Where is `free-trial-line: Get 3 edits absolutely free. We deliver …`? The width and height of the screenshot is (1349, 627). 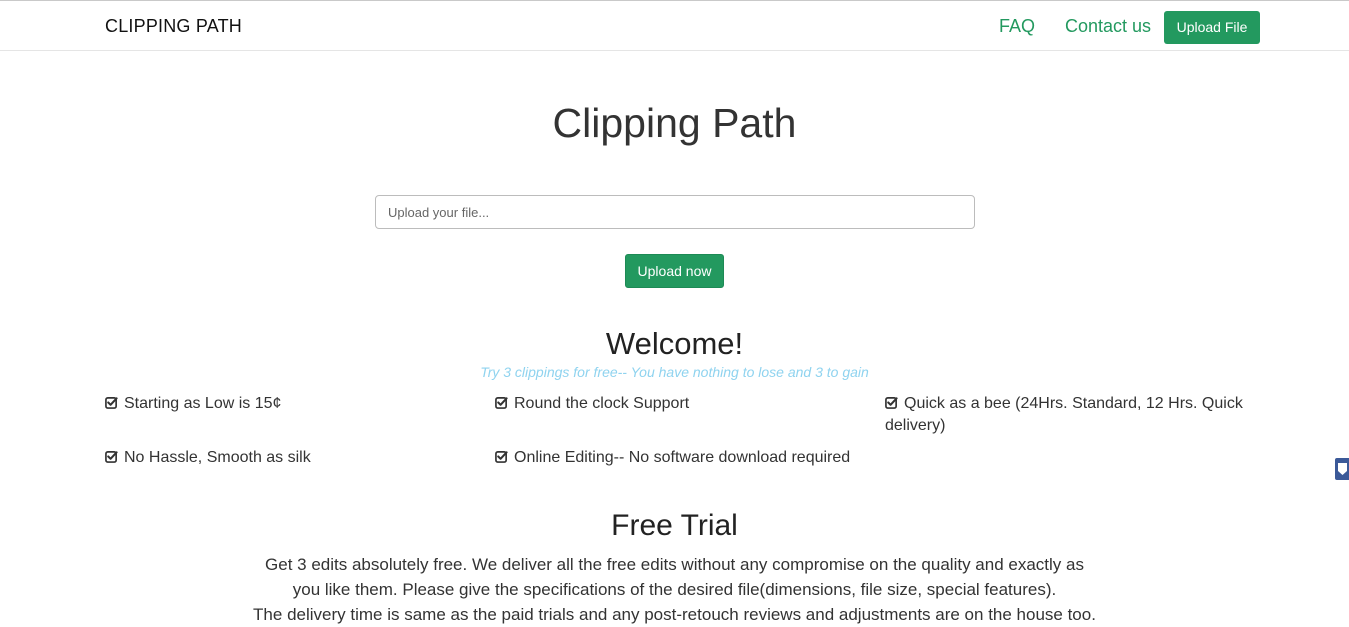 free-trial-line: Get 3 edits absolutely free. We deliver … is located at coordinates (674, 564).